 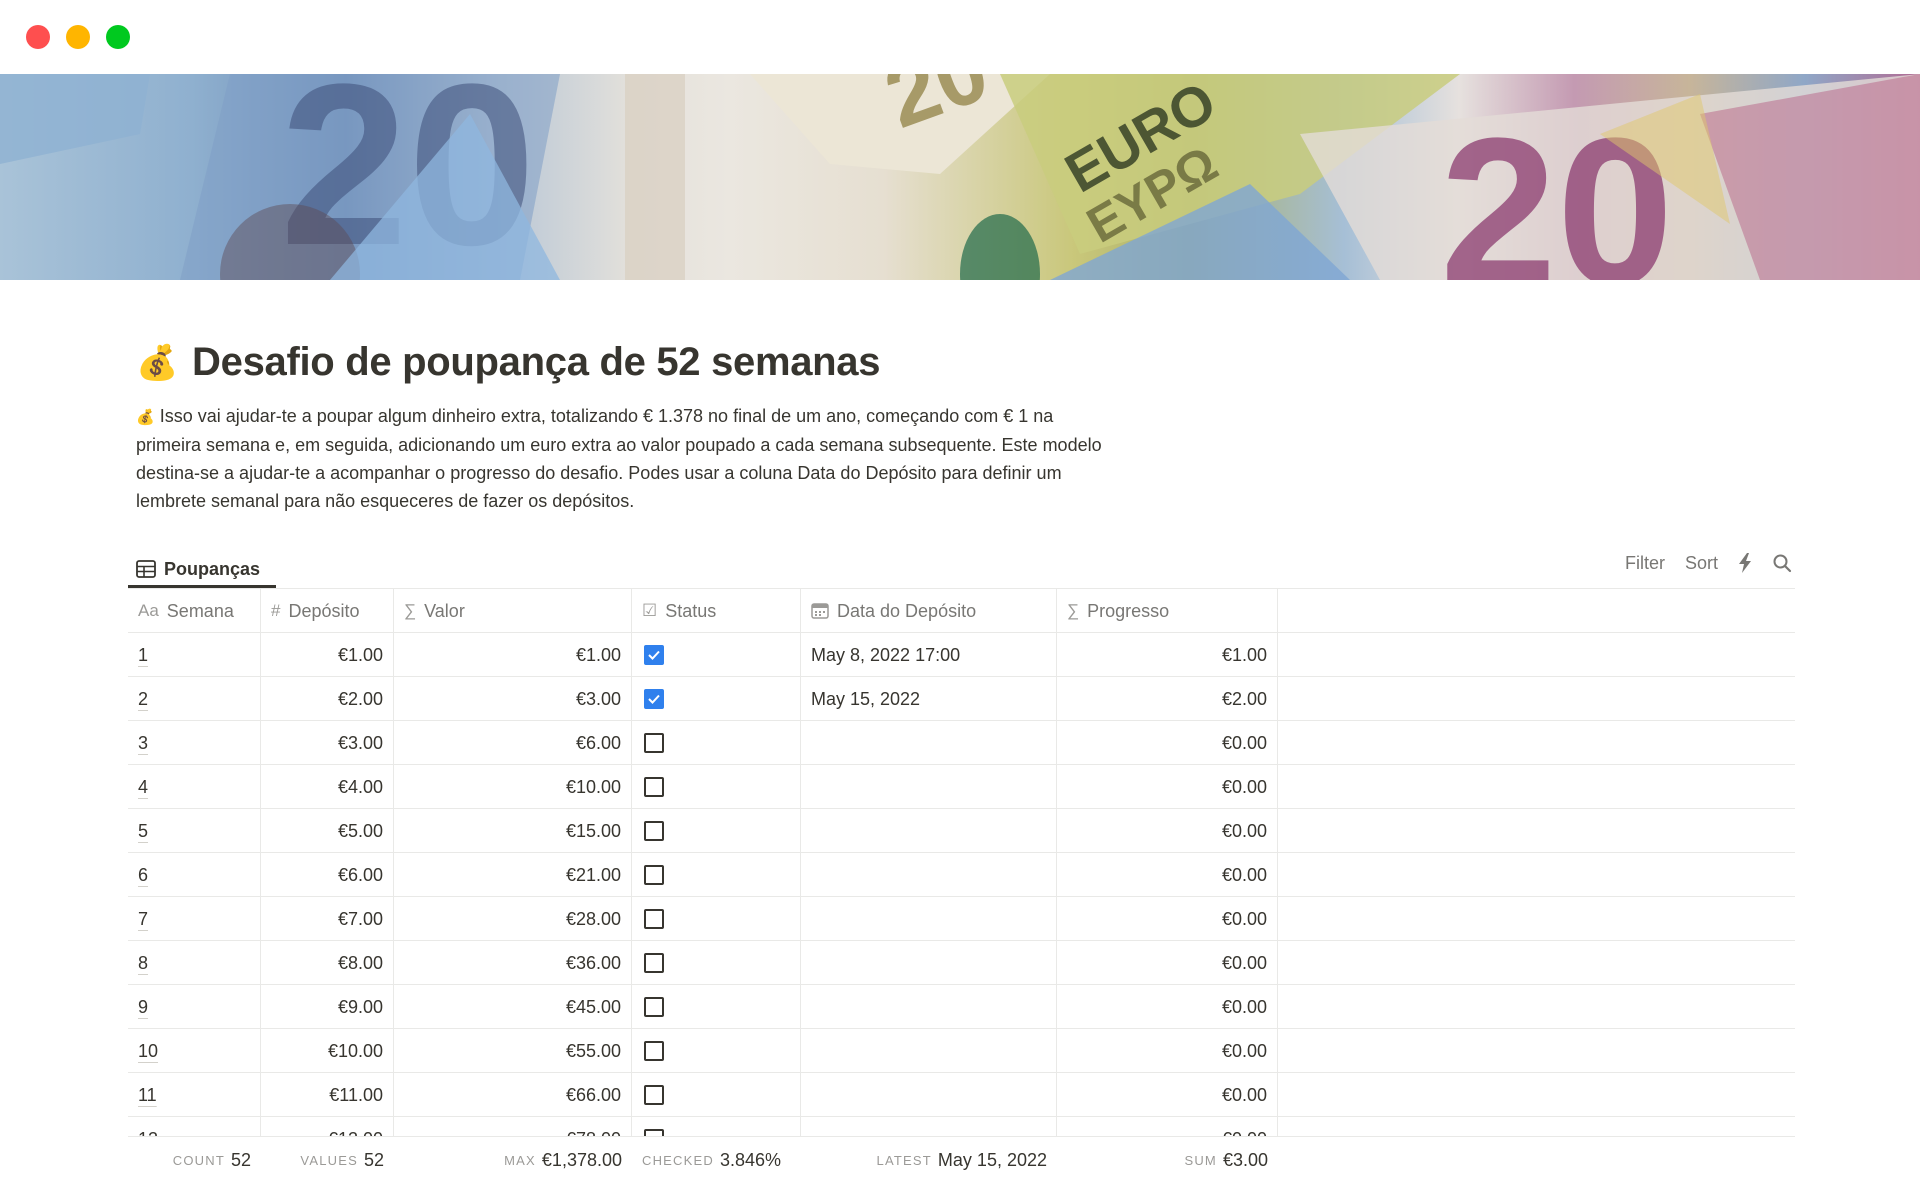 I want to click on cell-deposito: €4.00, so click(x=327, y=787).